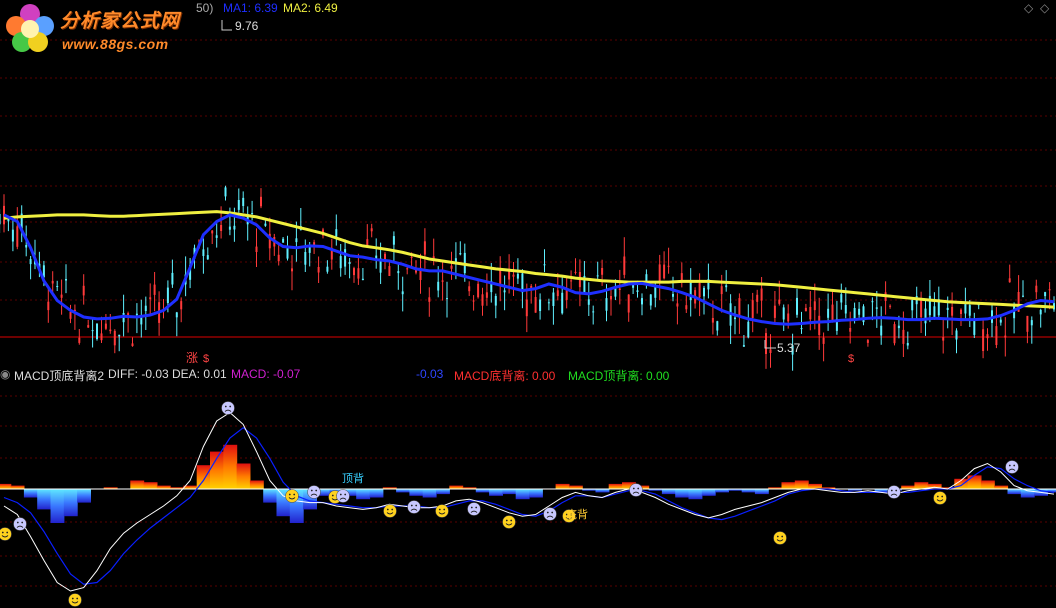 The width and height of the screenshot is (1056, 608). I want to click on panel-settings-icon: ◉, so click(5, 374).